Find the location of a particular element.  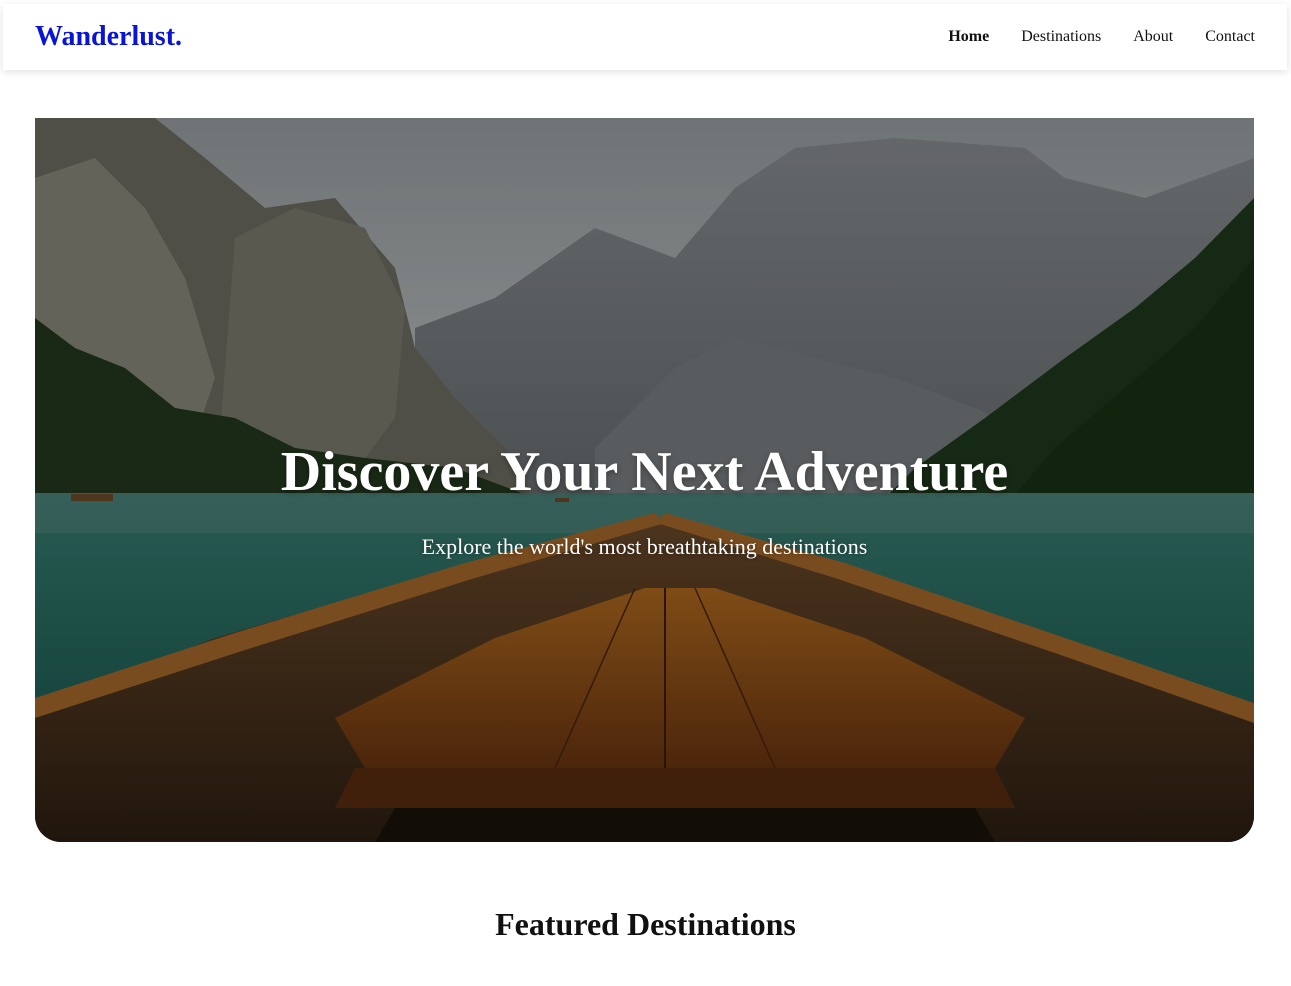

hero-title: Discover Your Next Adventure is located at coordinates (644, 472).